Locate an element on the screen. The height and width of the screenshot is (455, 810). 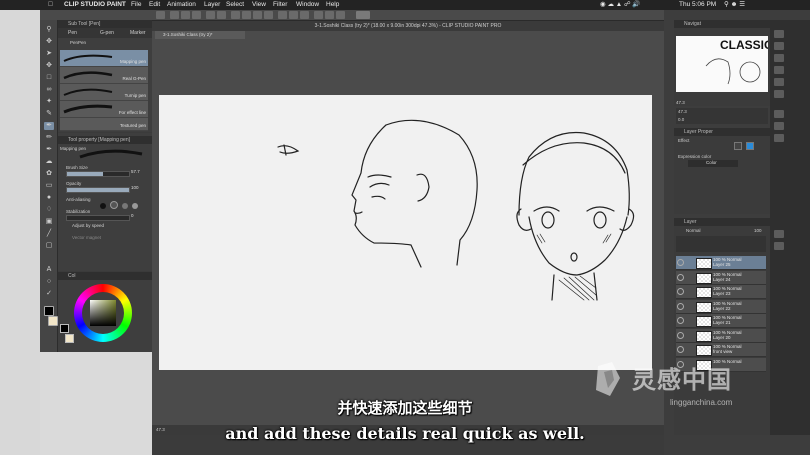
tab-pen: Pen is located at coordinates (72, 33).